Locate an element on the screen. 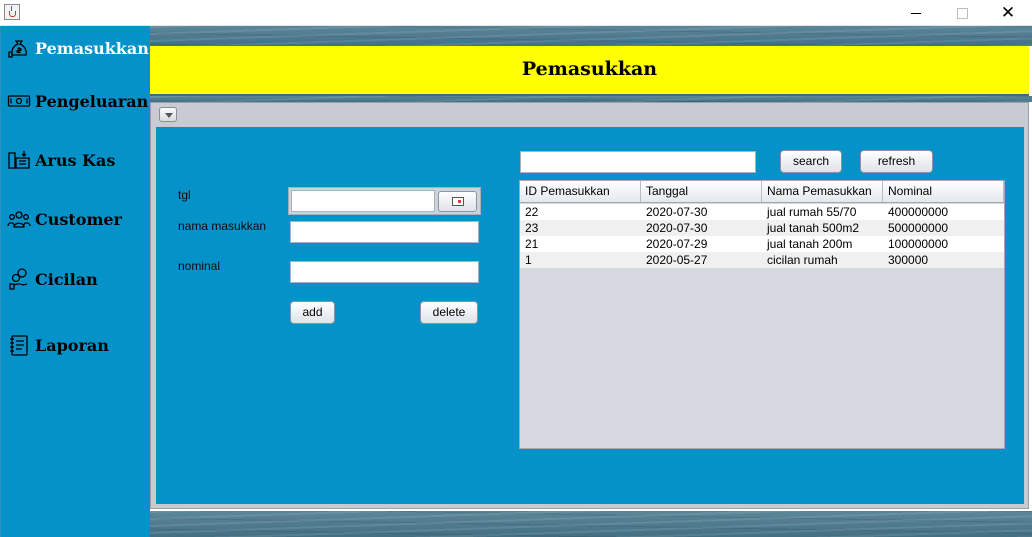 The width and height of the screenshot is (1032, 537). date-picker-button is located at coordinates (457, 201).